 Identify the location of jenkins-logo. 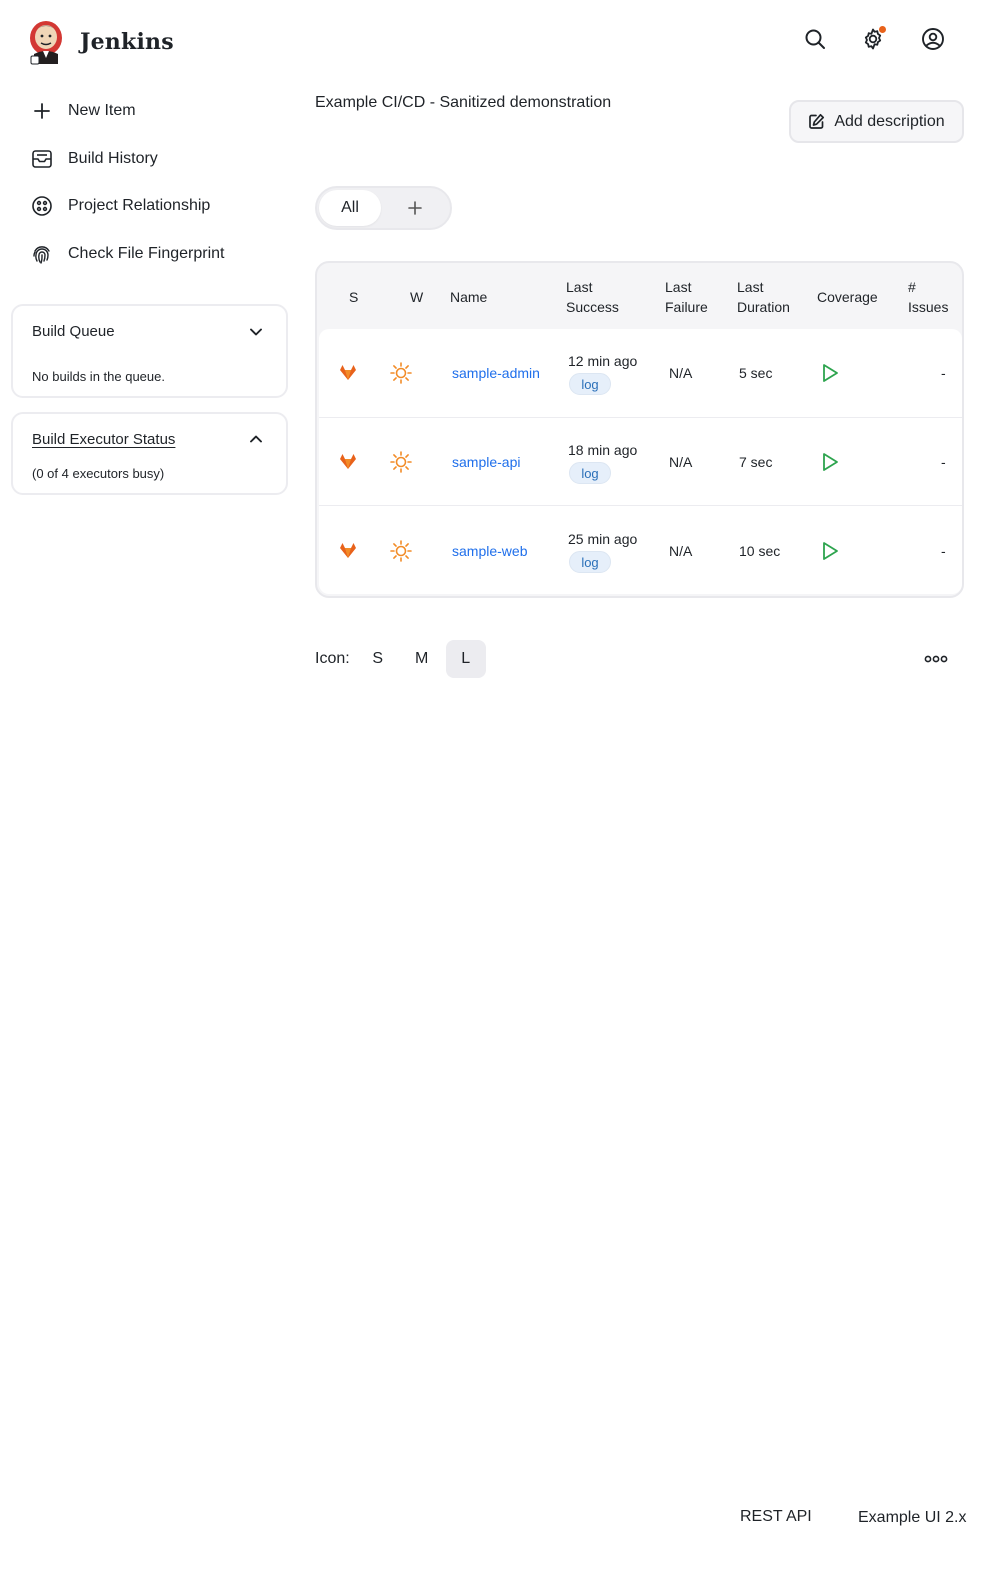
(46, 43).